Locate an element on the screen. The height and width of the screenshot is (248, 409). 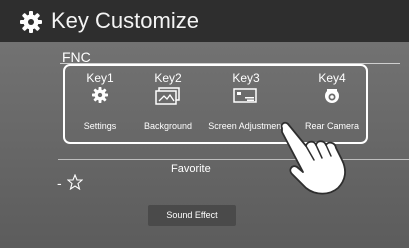
screen-adjustment-icon is located at coordinates (245, 95).